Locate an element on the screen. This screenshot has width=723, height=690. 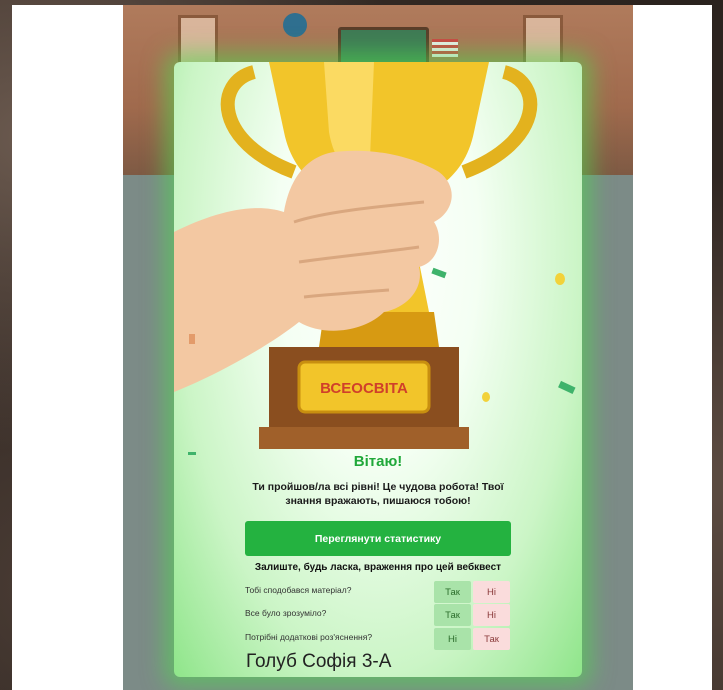
feedback-question-row: Все було зрозуміло? Так Ні is located at coordinates (378, 615).